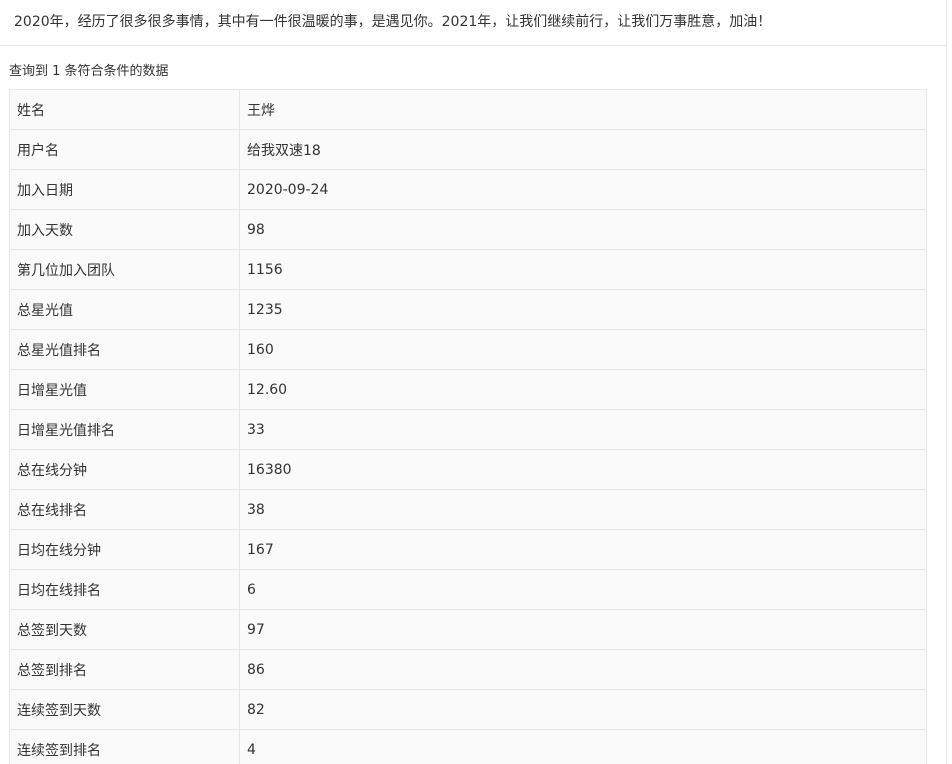  Describe the element at coordinates (124, 469) in the screenshot. I see `field-label: 总在线分钟` at that location.